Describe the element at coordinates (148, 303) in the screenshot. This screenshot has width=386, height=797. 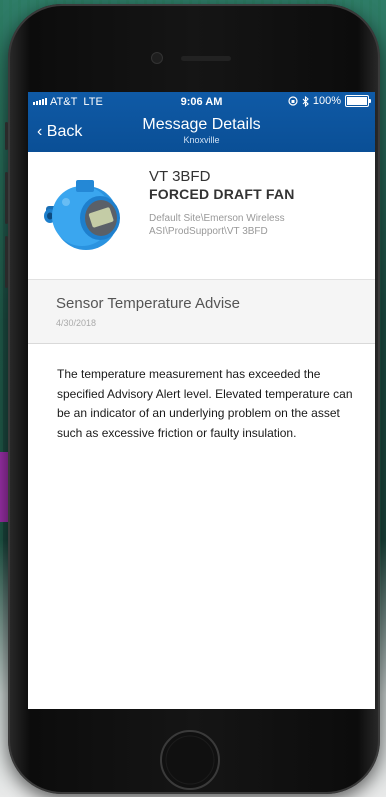
I see `alert-title: Sensor Temperature Advise` at that location.